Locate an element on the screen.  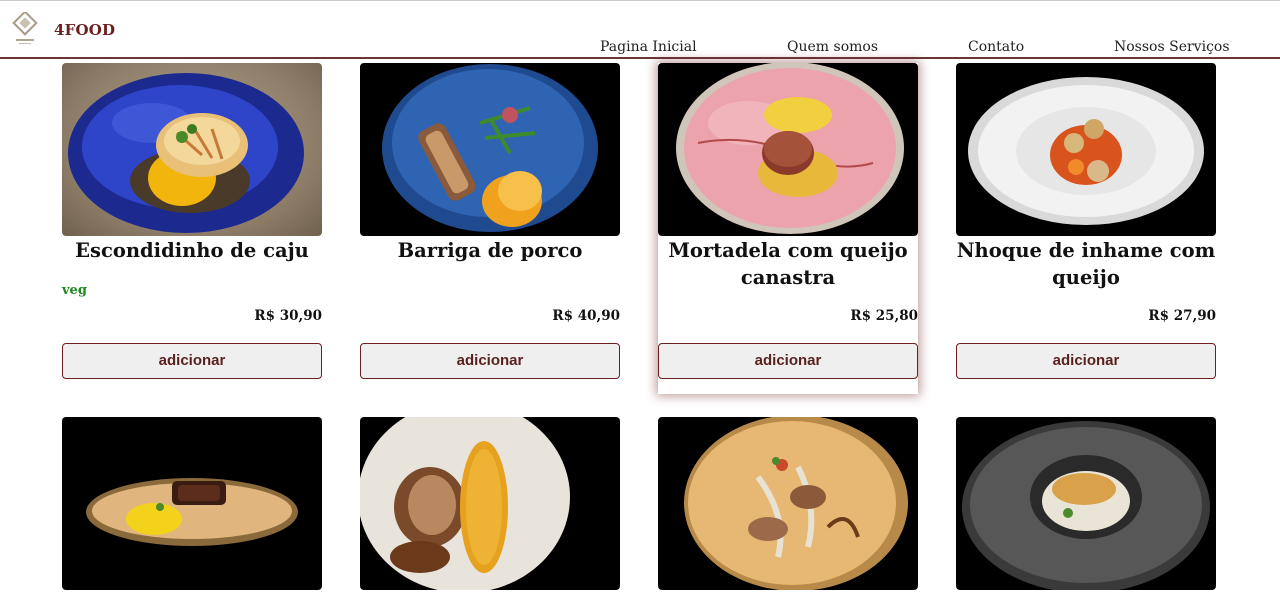
product-price: R$ 30,90 is located at coordinates (288, 316).